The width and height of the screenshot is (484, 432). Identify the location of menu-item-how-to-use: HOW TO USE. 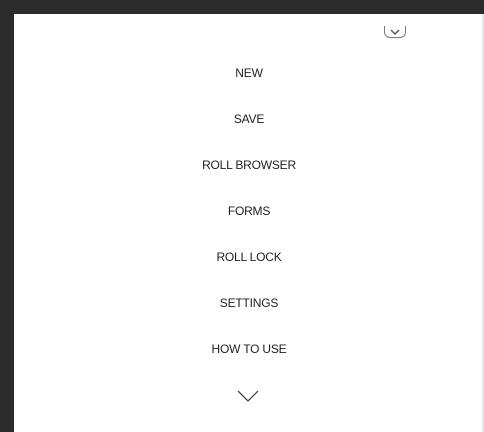
(249, 349).